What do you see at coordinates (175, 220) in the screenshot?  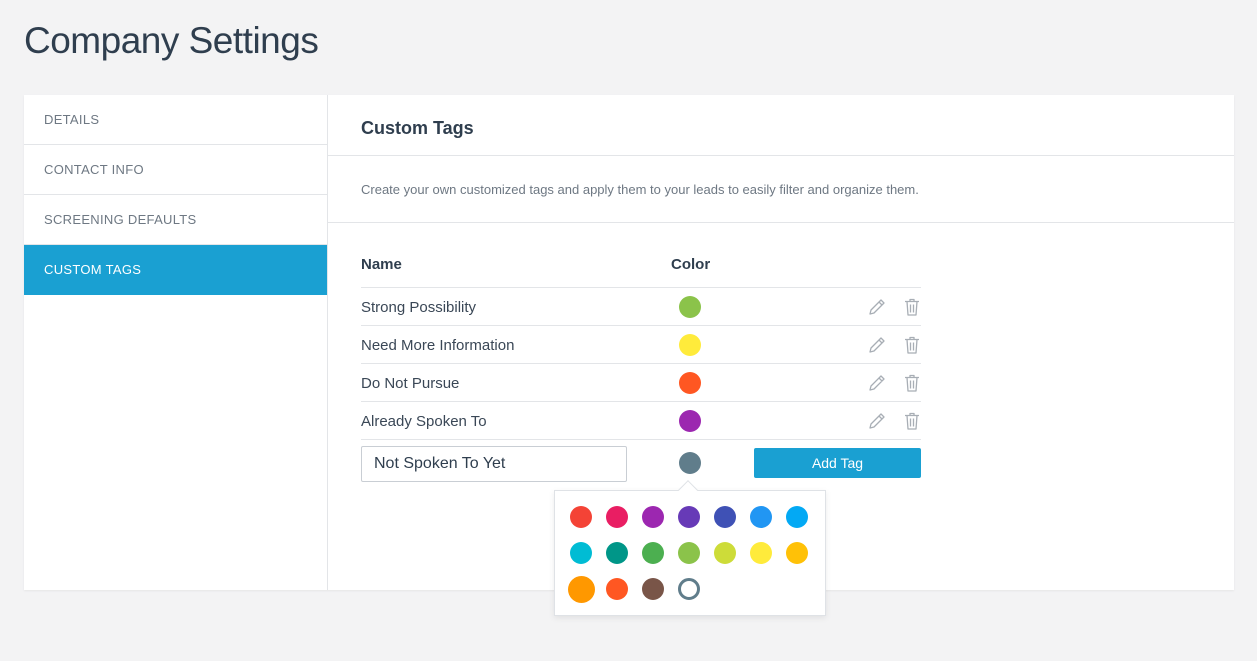 I see `sidebar-item-screening-defaults: SCREENING DEFAULTS` at bounding box center [175, 220].